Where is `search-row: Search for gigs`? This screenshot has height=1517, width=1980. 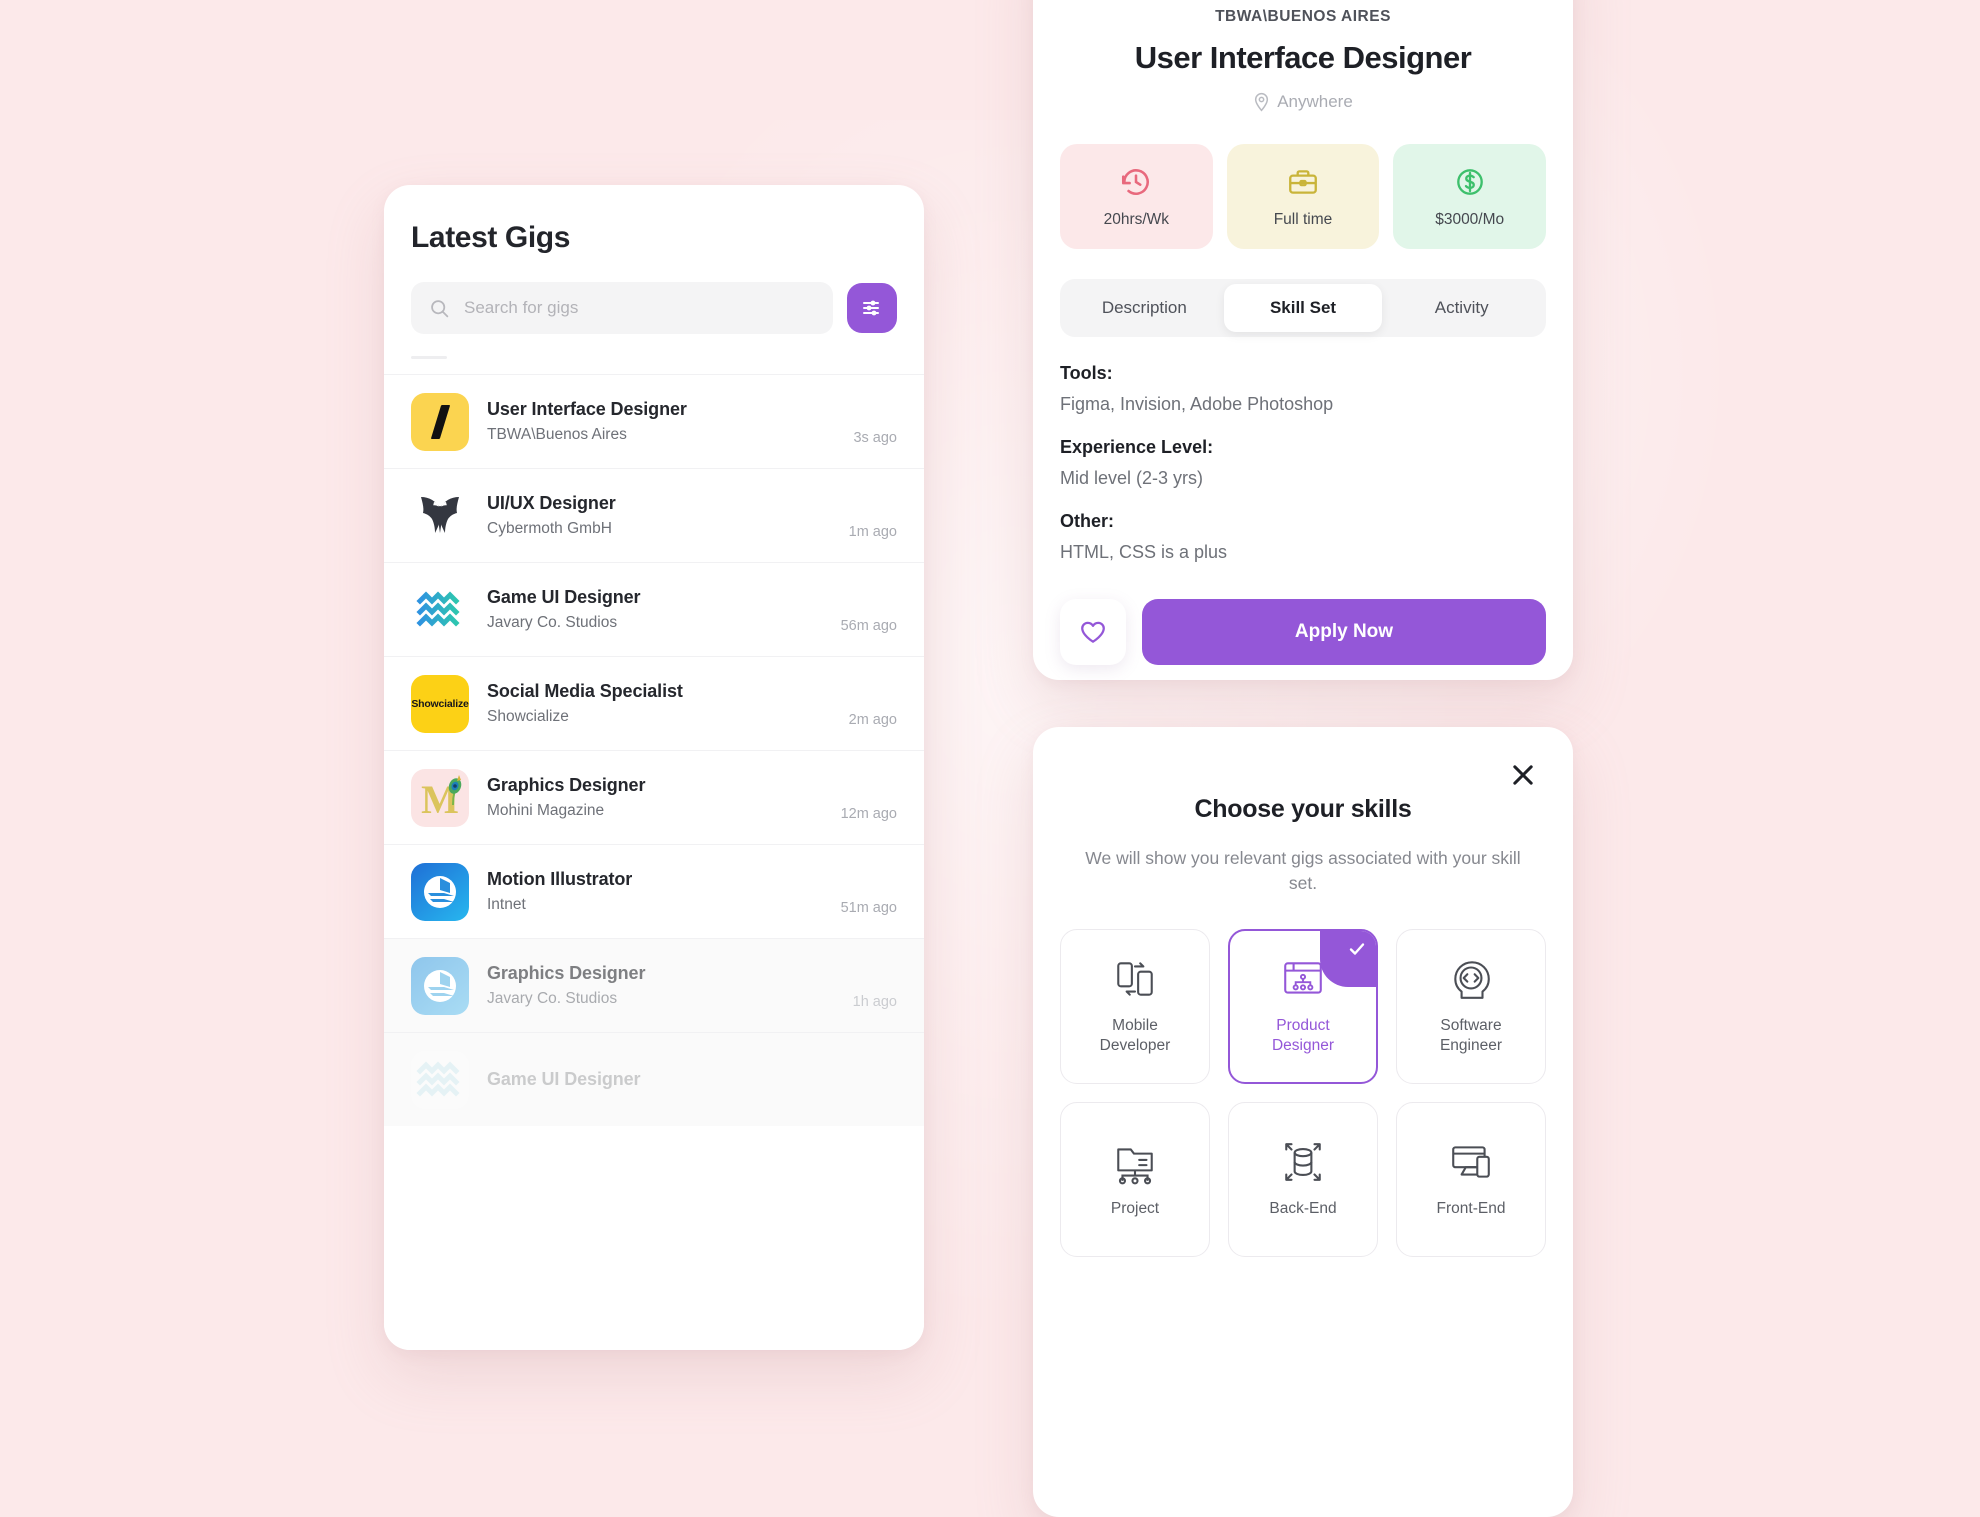
search-row: Search for gigs is located at coordinates (654, 308).